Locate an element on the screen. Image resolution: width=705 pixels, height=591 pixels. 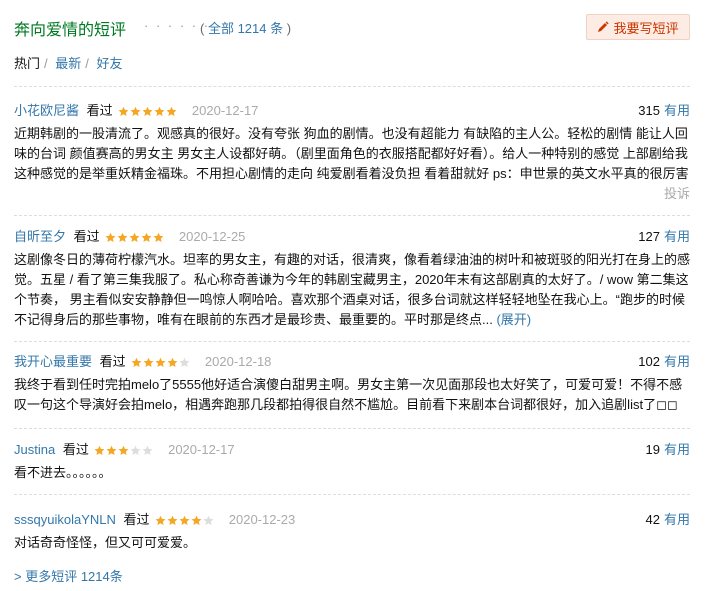
tab-latest: 最新 is located at coordinates (68, 63).